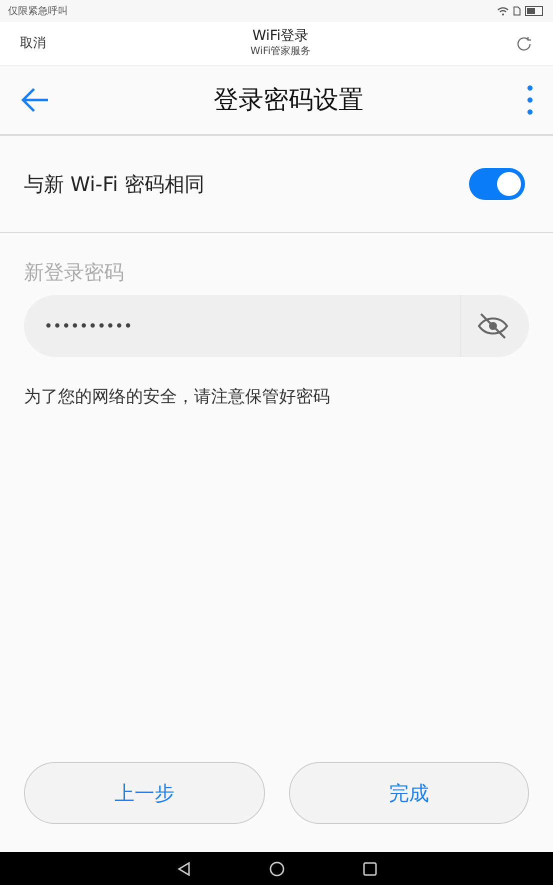 The height and width of the screenshot is (885, 553). Describe the element at coordinates (242, 326) in the screenshot. I see `password-field: ••••••••••` at that location.